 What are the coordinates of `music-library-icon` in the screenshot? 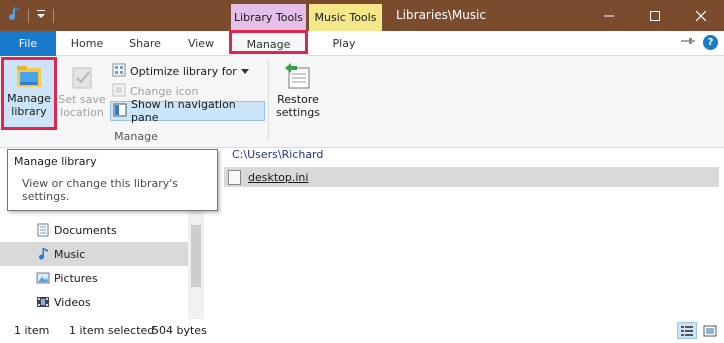 It's located at (14, 15).